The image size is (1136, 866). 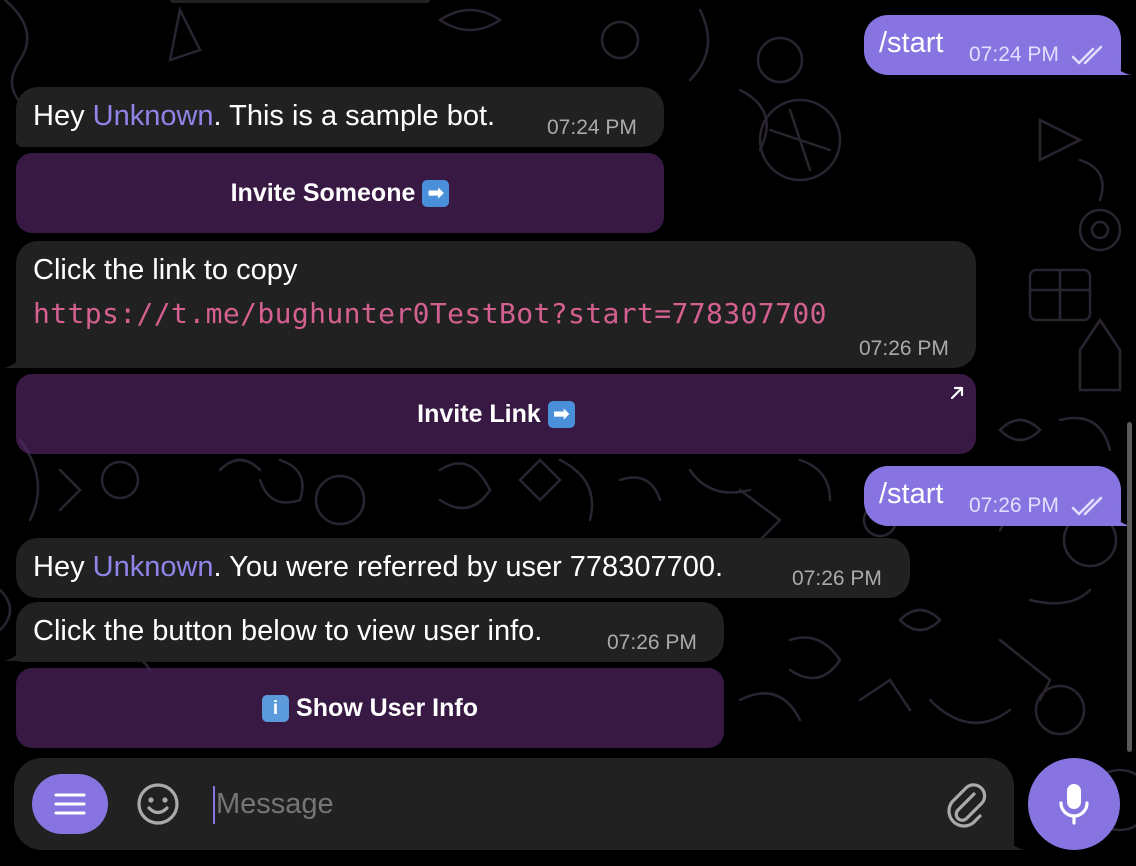 I want to click on info-icon: i, so click(x=276, y=708).